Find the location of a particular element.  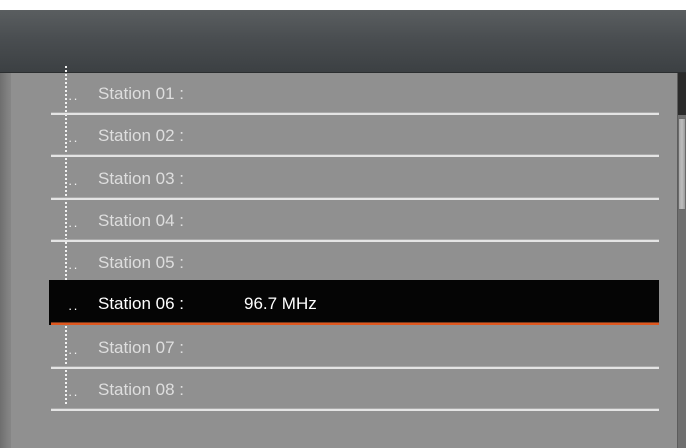

station-label: Station 02 : is located at coordinates (141, 135).